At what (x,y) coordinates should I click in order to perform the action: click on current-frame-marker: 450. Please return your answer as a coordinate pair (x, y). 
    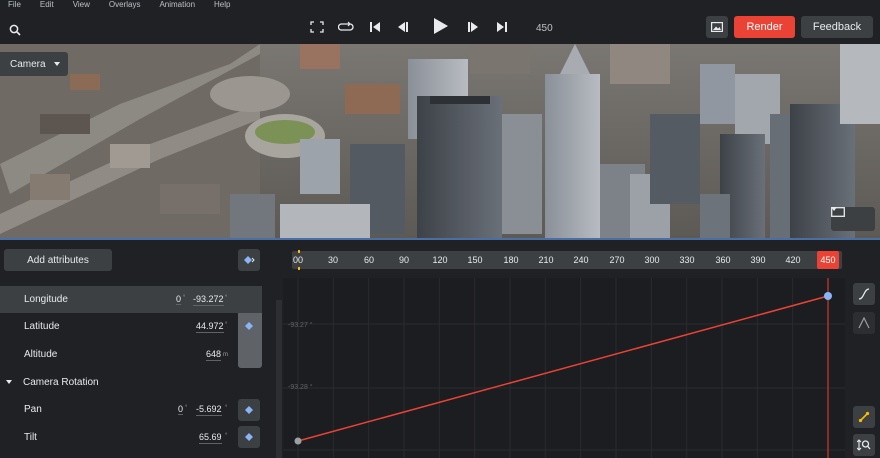
    Looking at the image, I should click on (828, 260).